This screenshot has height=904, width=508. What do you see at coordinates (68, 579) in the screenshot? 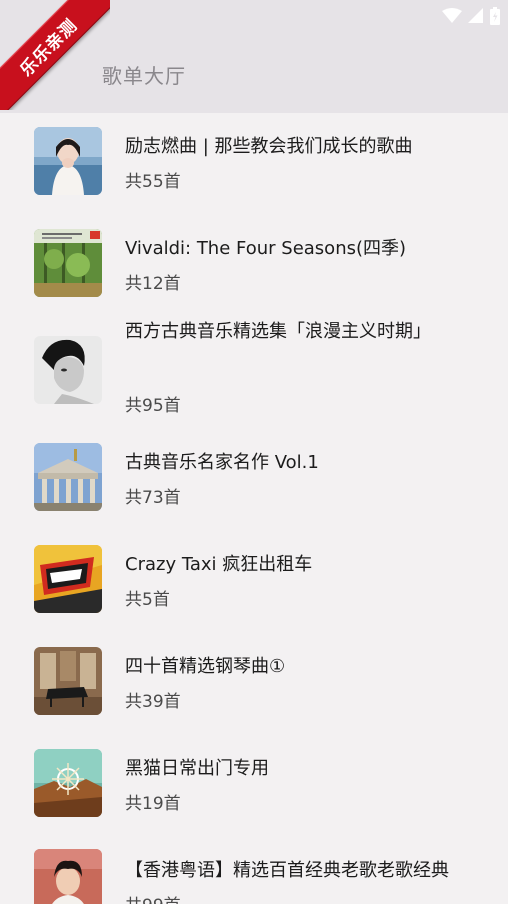
I see `game-logo-icon` at bounding box center [68, 579].